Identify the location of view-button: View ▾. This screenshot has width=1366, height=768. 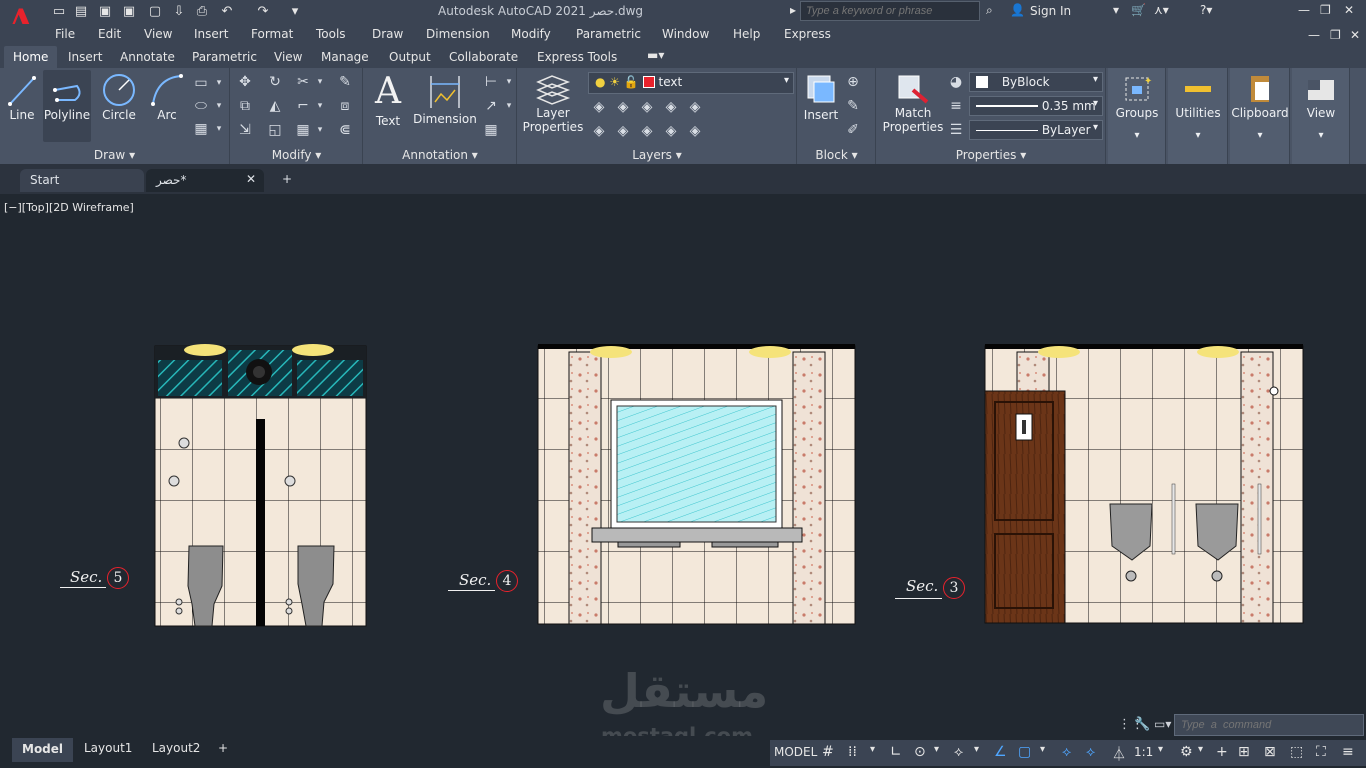
(1321, 106).